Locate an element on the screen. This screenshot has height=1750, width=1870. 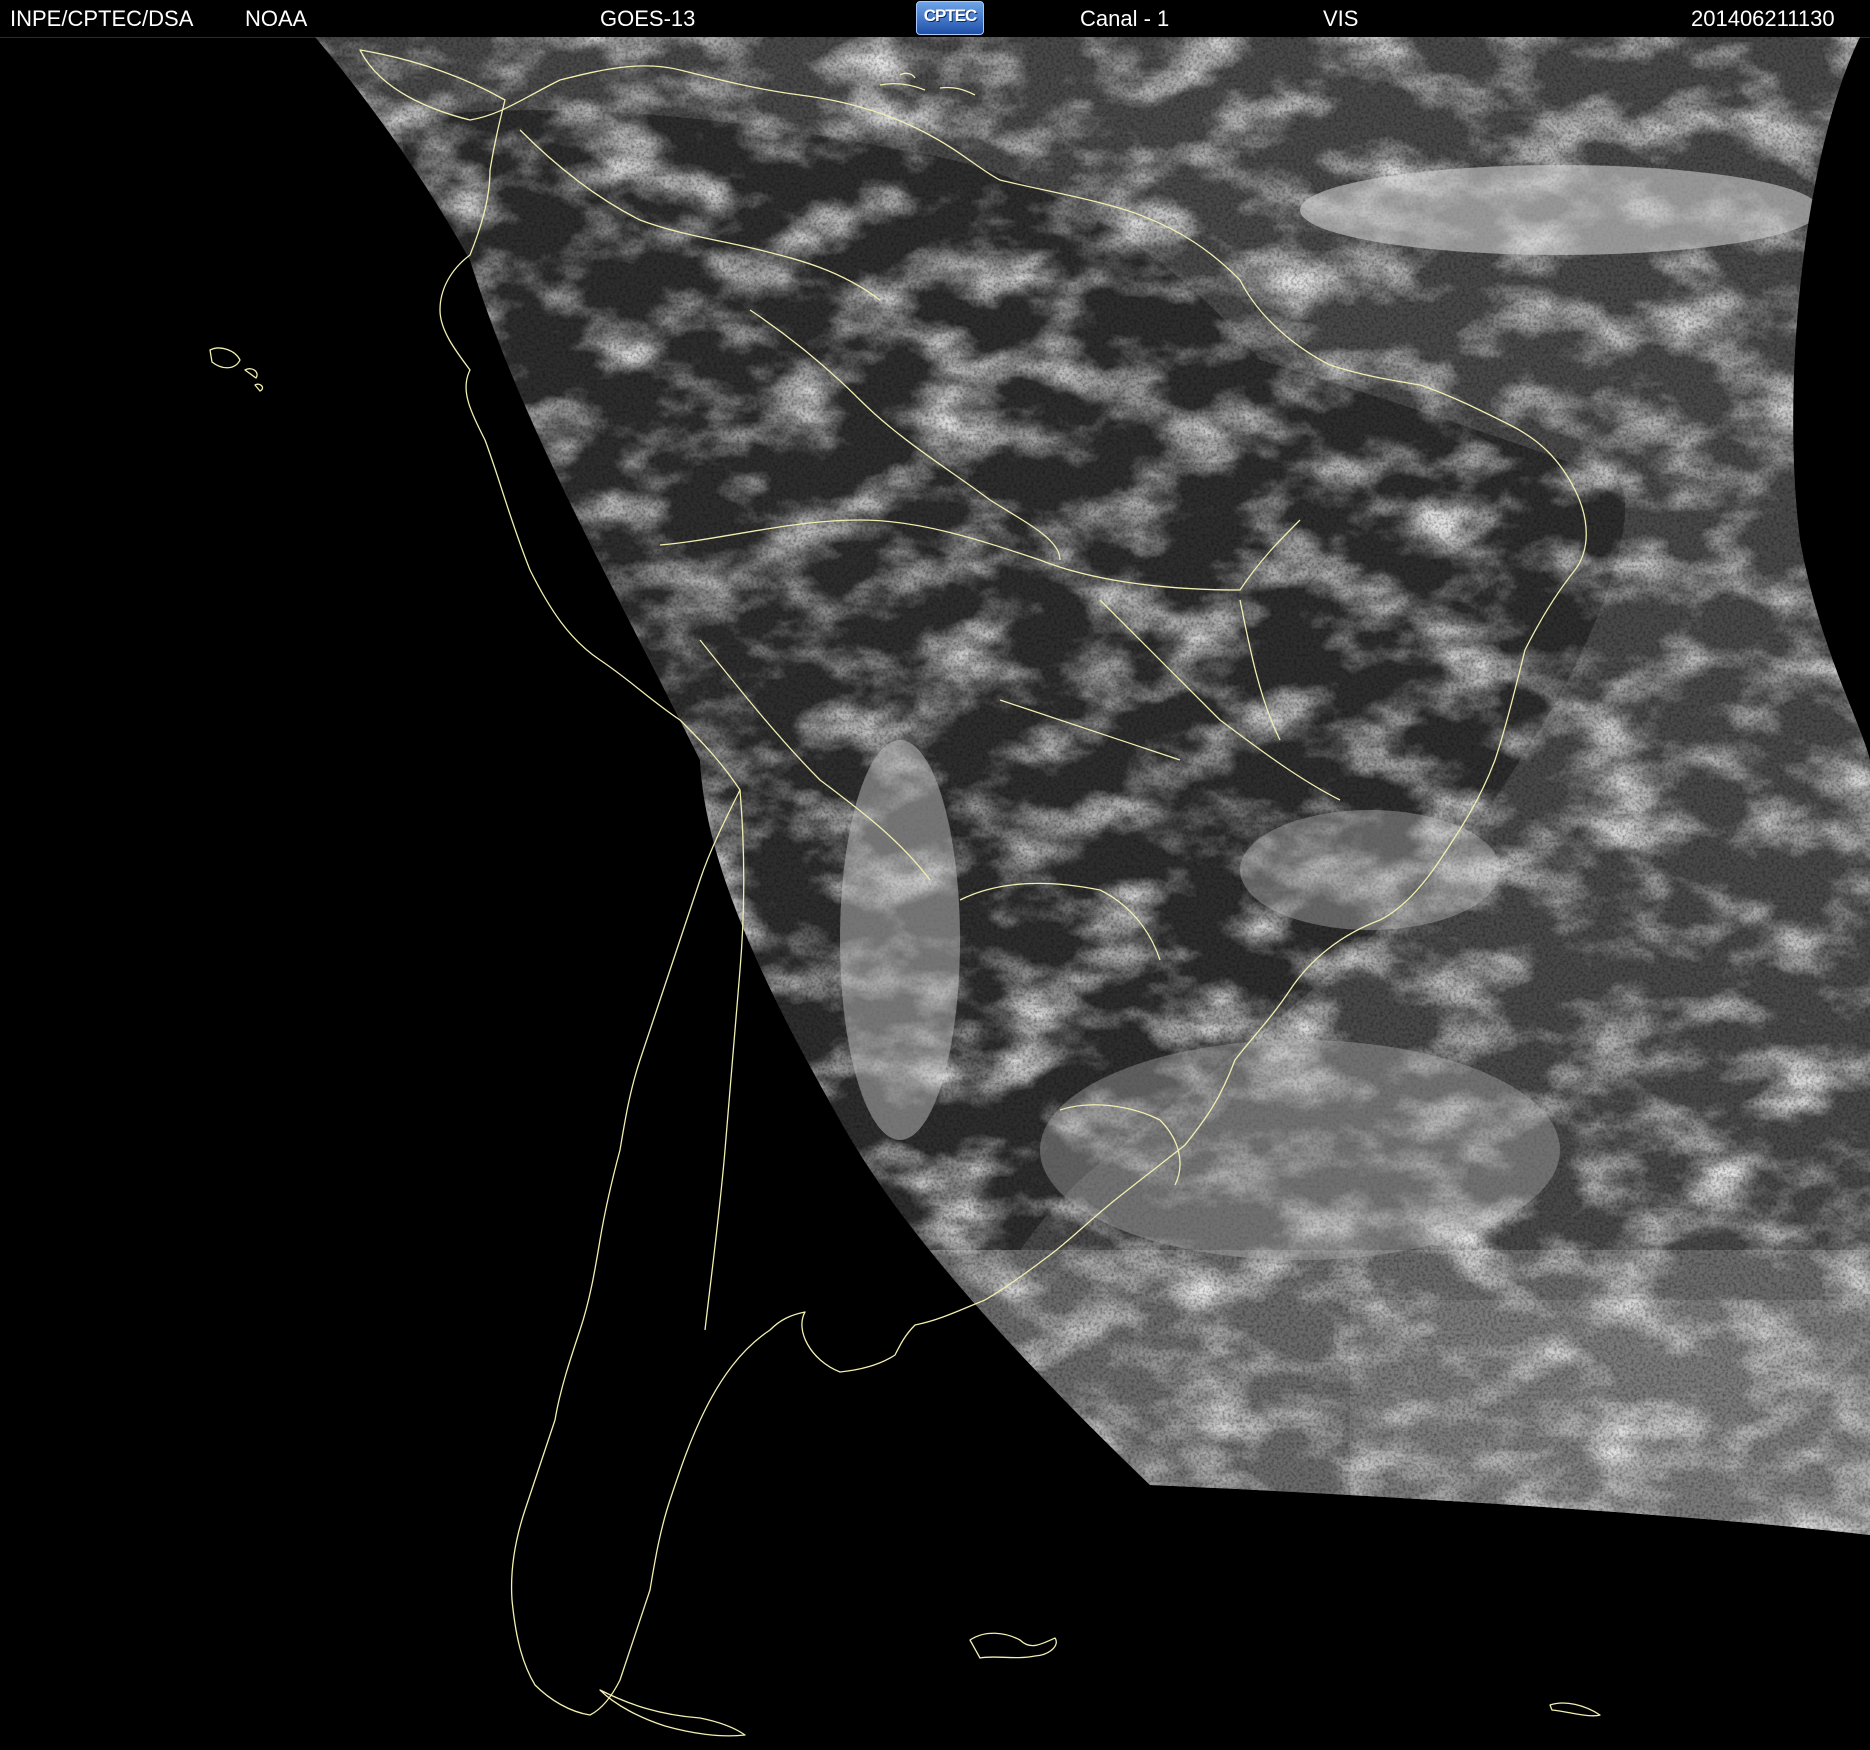
timestamp-label: 201406211130 is located at coordinates (1763, 18).